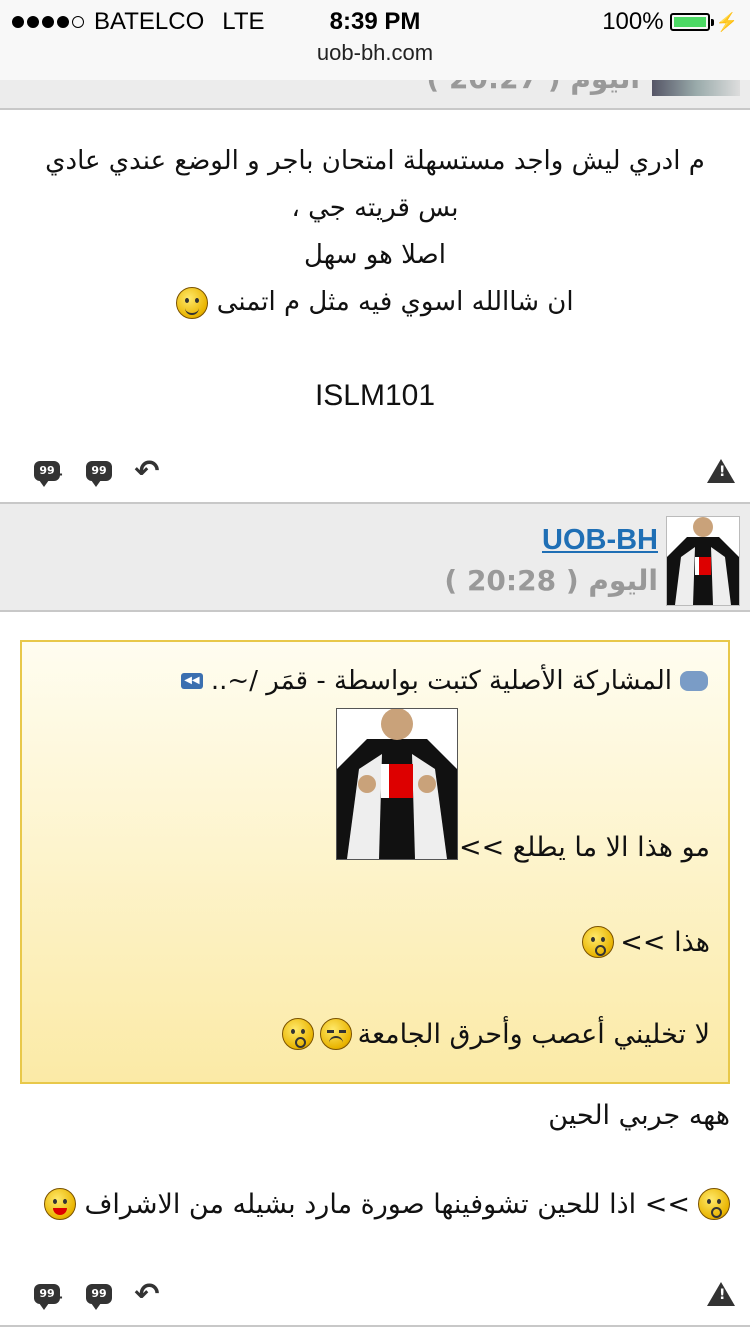 This screenshot has height=1334, width=750. I want to click on battery-percent: 100%, so click(633, 21).